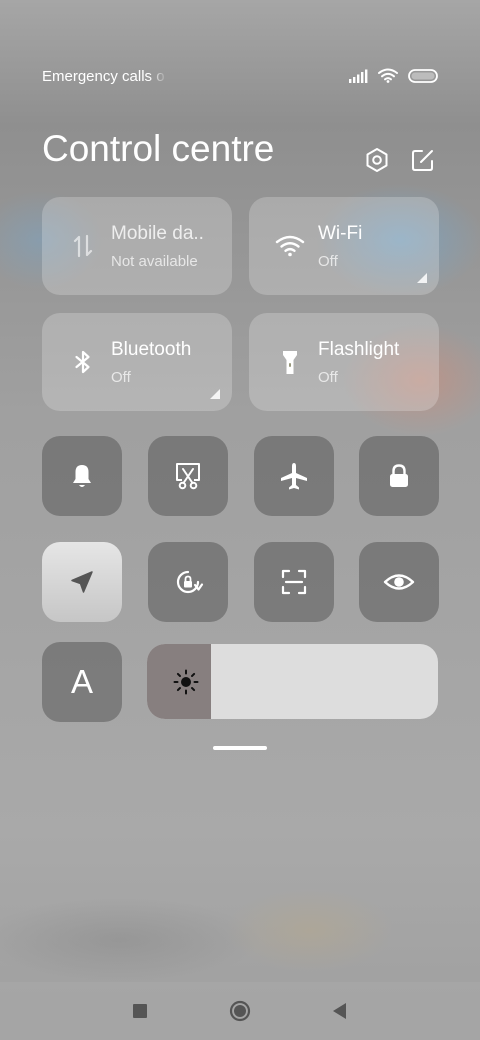  I want to click on screenshot-icon, so click(188, 476).